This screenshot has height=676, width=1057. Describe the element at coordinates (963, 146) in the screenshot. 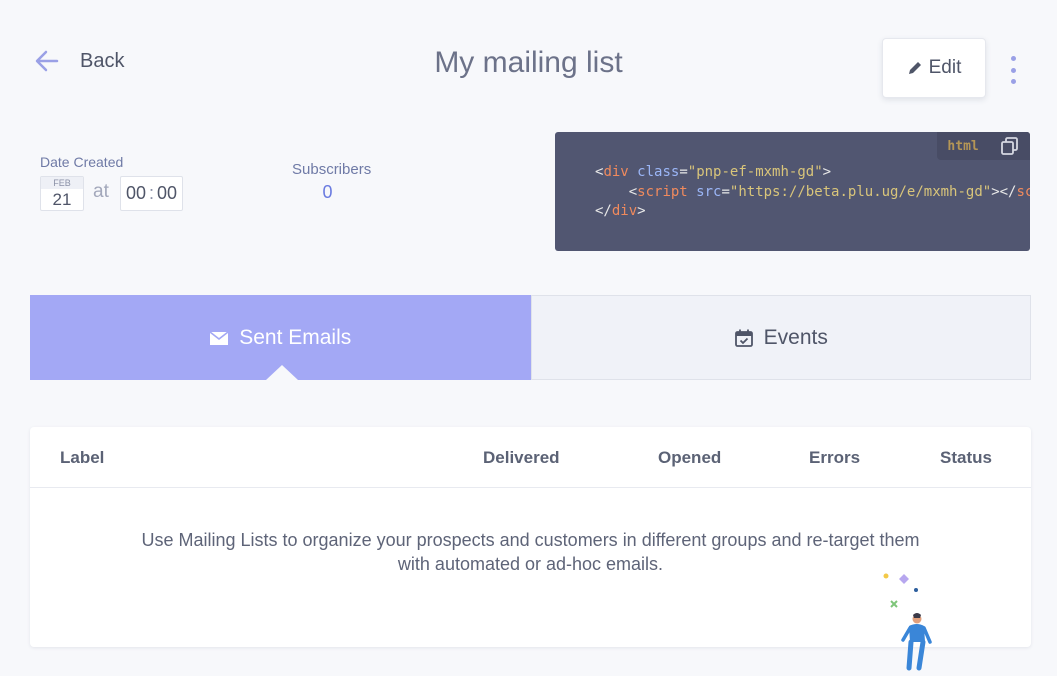

I see `code-language-label: html` at that location.